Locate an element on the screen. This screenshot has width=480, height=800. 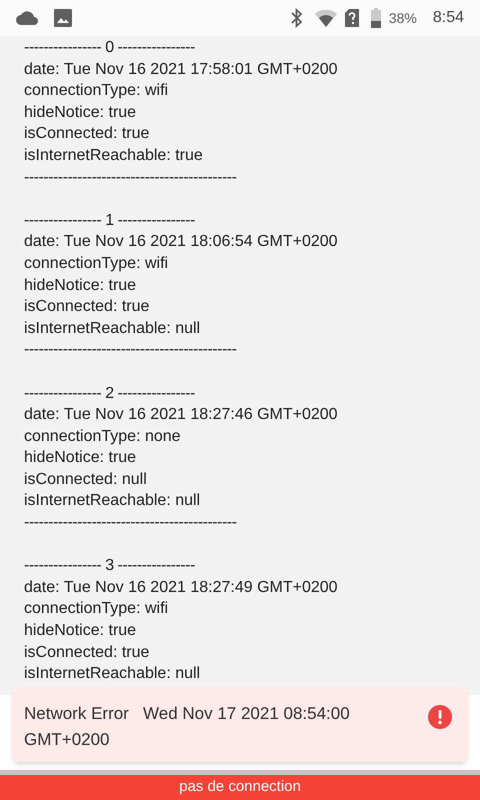
image-icon is located at coordinates (63, 18).